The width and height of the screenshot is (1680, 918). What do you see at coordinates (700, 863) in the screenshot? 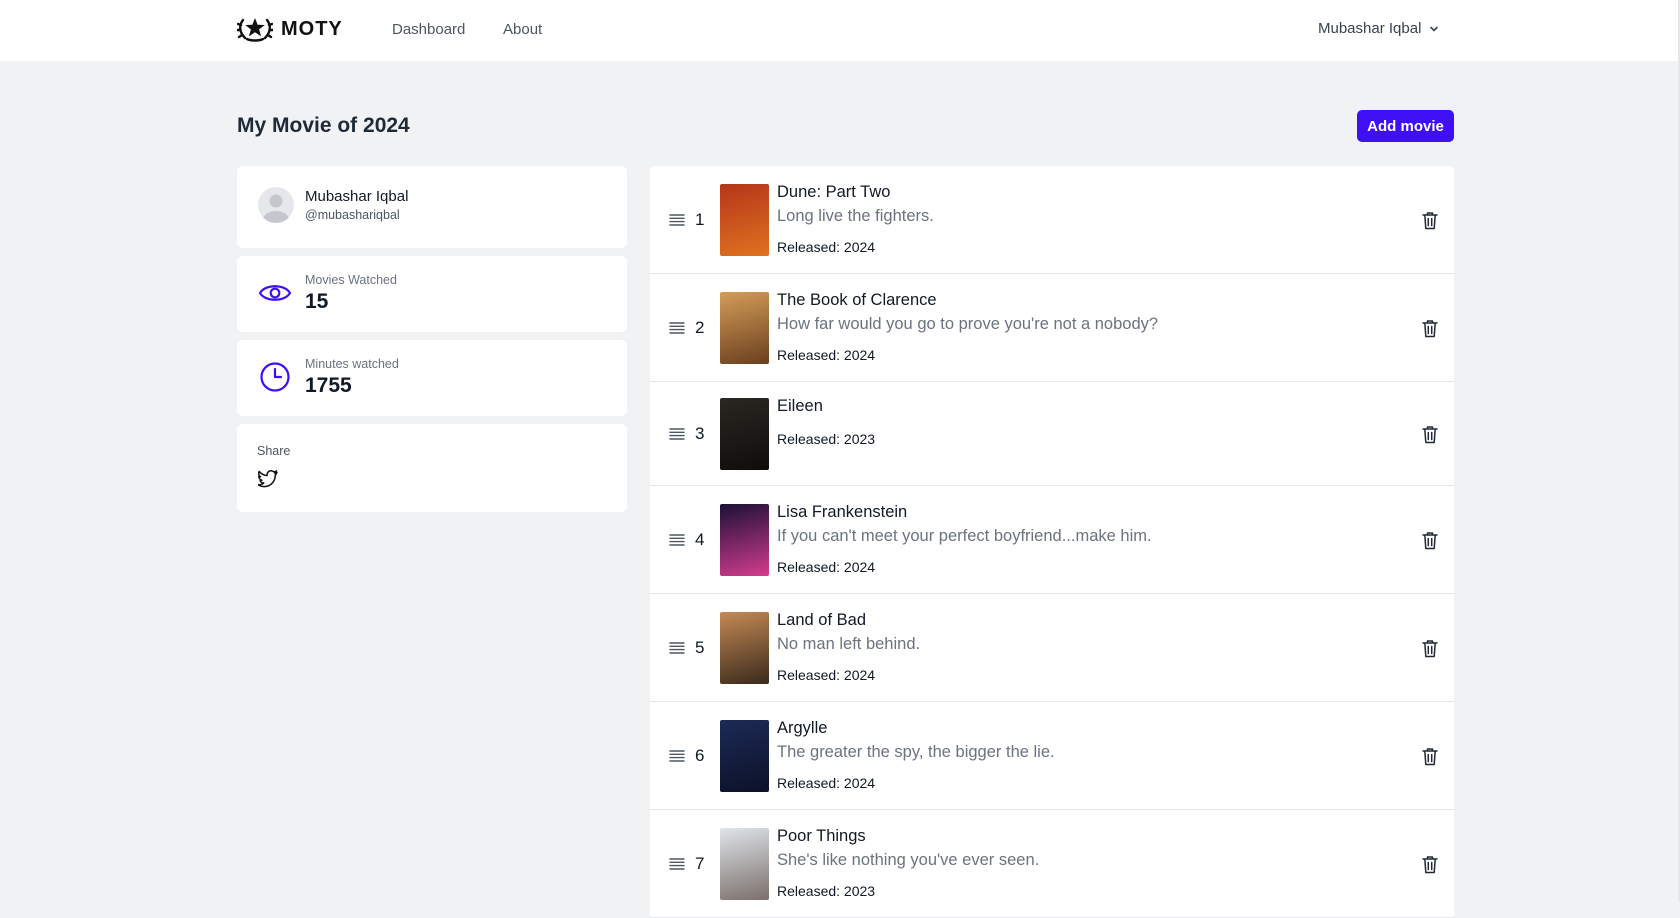
I see `movie-rank: 7` at bounding box center [700, 863].